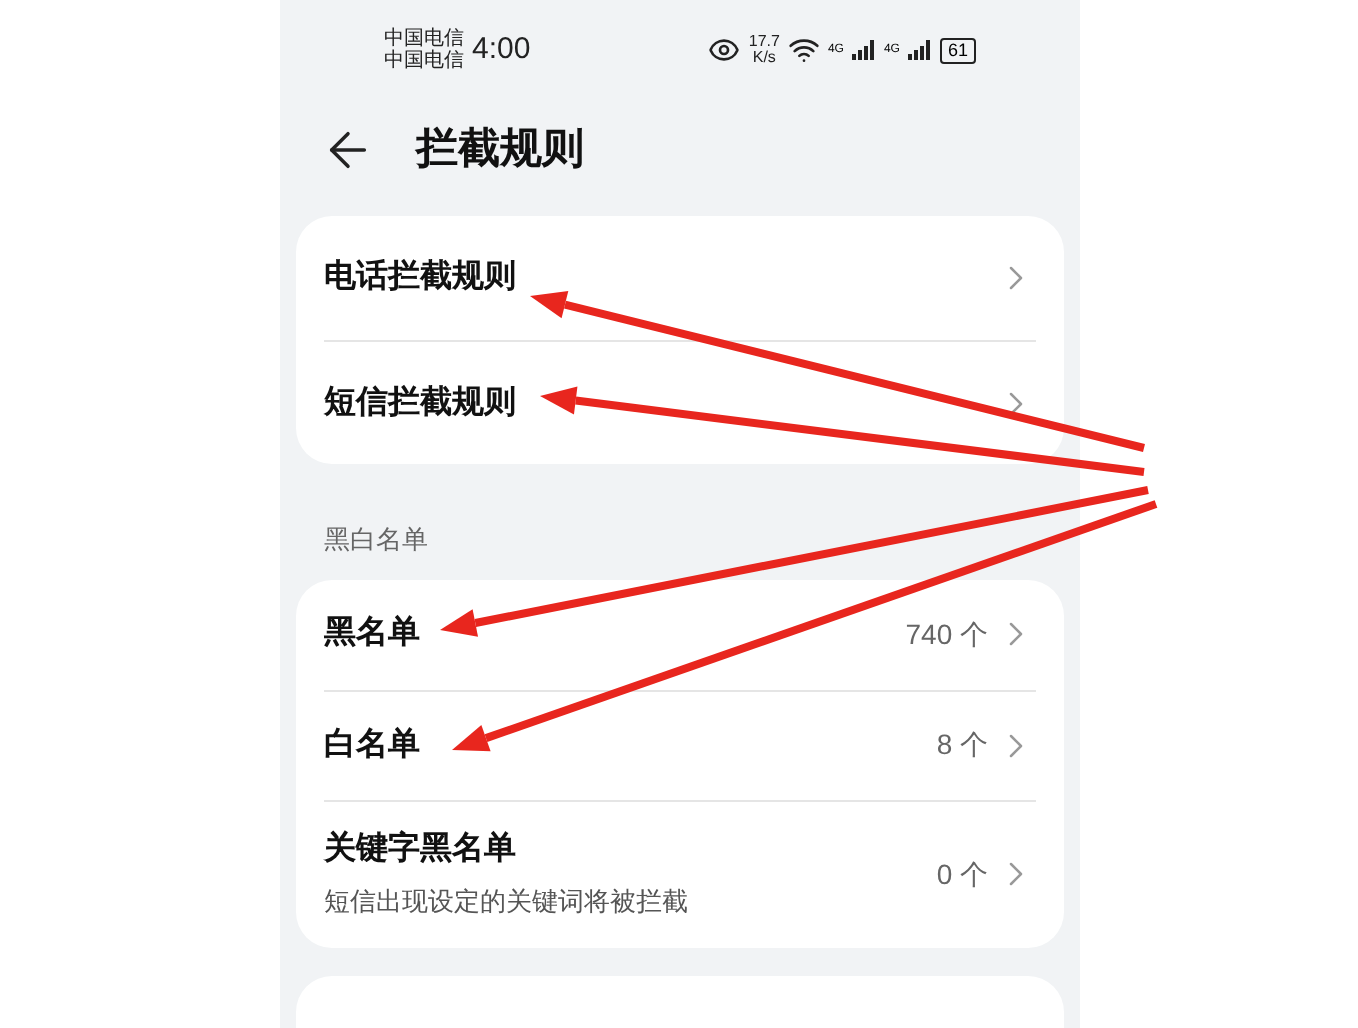 This screenshot has width=1358, height=1028. What do you see at coordinates (962, 745) in the screenshot?
I see `count-text: 8 个` at bounding box center [962, 745].